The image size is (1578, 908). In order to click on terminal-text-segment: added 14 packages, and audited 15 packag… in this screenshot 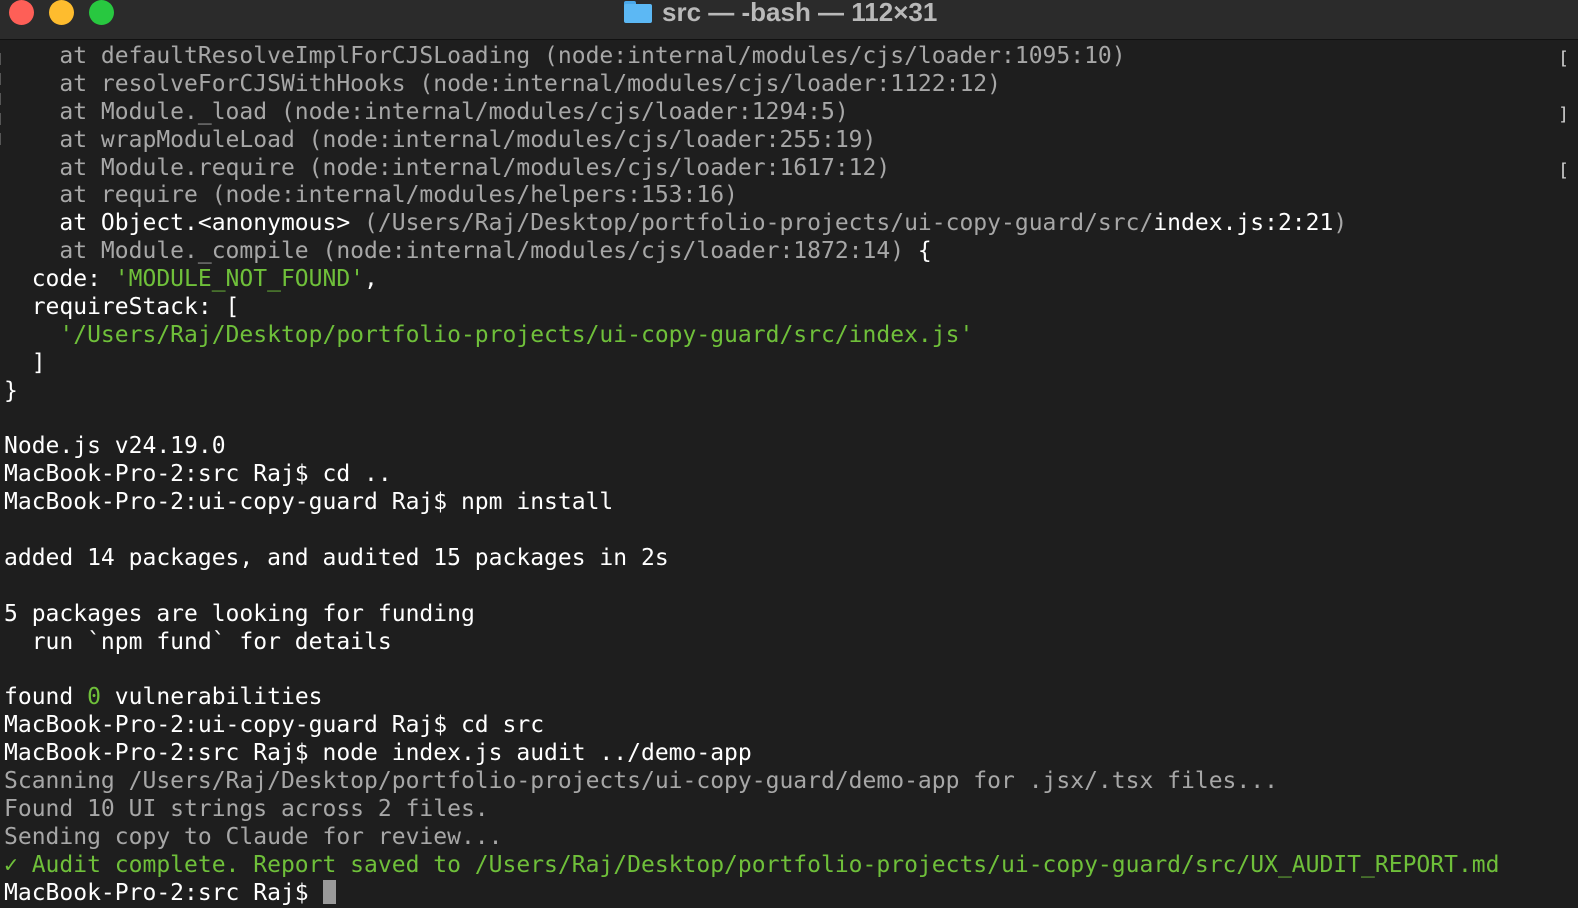, I will do `click(336, 558)`.